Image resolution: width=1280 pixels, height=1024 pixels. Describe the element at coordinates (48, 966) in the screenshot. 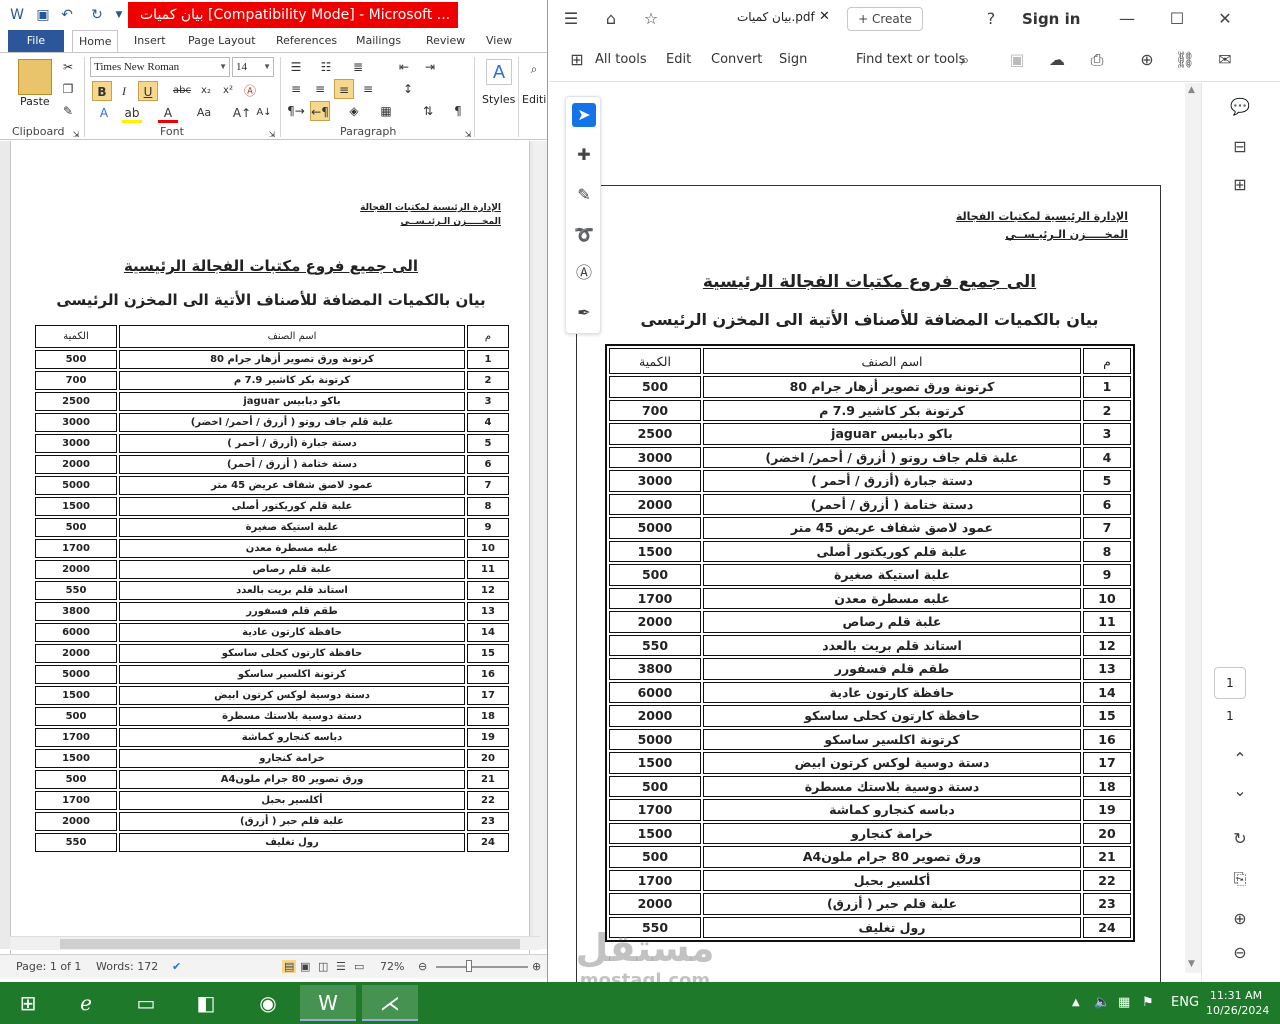

I see `status-page: Page: 1 of 1` at that location.